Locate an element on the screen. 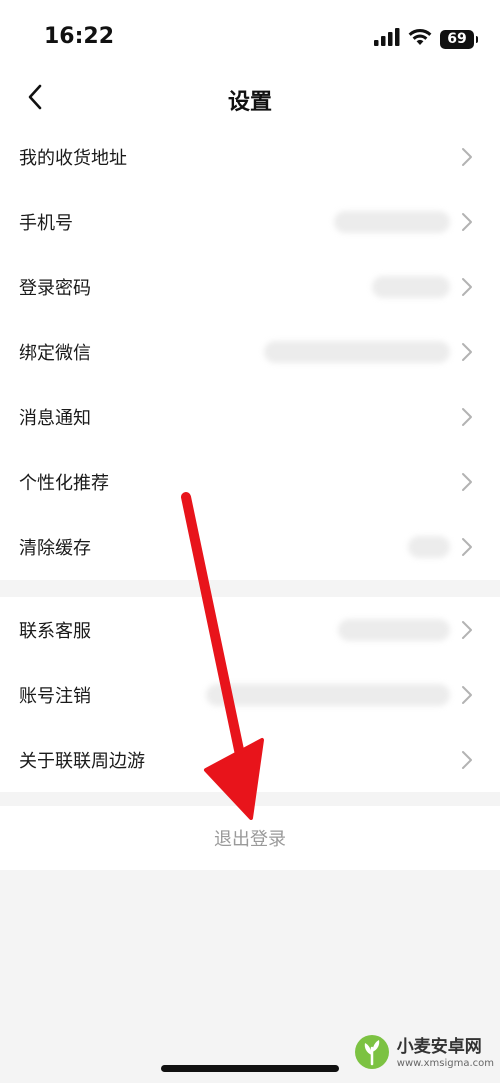  logout-label: 退出登录 is located at coordinates (250, 839).